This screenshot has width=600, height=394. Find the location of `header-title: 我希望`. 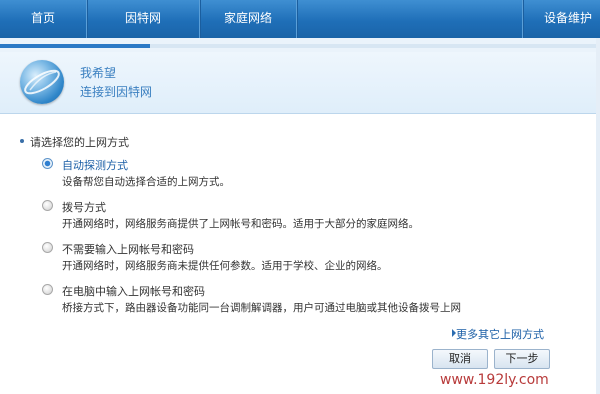

header-title: 我希望 is located at coordinates (98, 73).